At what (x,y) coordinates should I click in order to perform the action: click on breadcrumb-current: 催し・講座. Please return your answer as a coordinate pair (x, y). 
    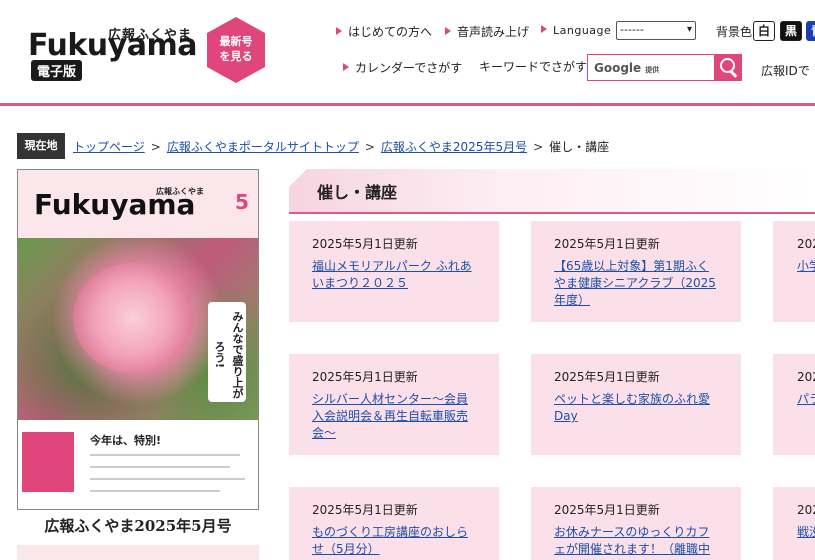
    Looking at the image, I should click on (579, 147).